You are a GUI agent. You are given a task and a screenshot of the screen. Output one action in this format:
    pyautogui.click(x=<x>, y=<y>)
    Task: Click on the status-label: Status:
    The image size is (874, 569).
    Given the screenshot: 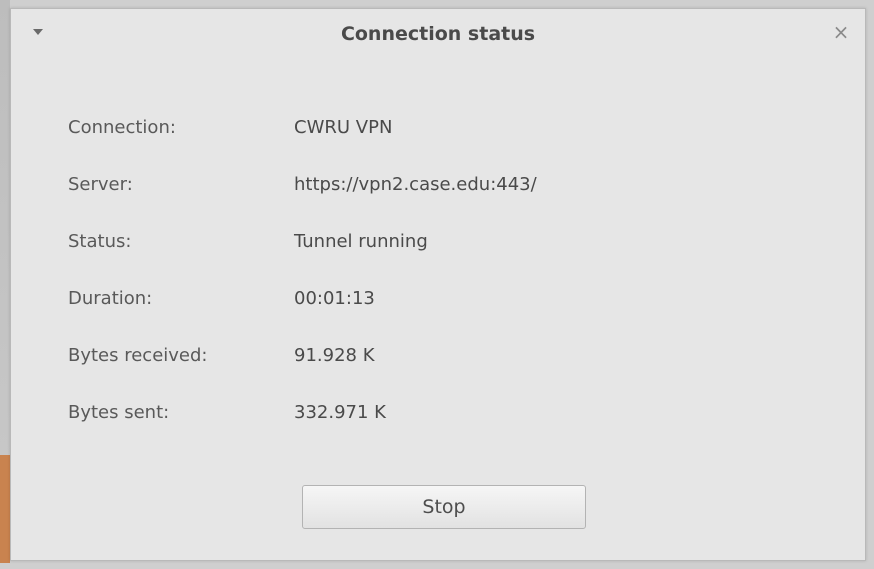 What is the action you would take?
    pyautogui.click(x=100, y=241)
    